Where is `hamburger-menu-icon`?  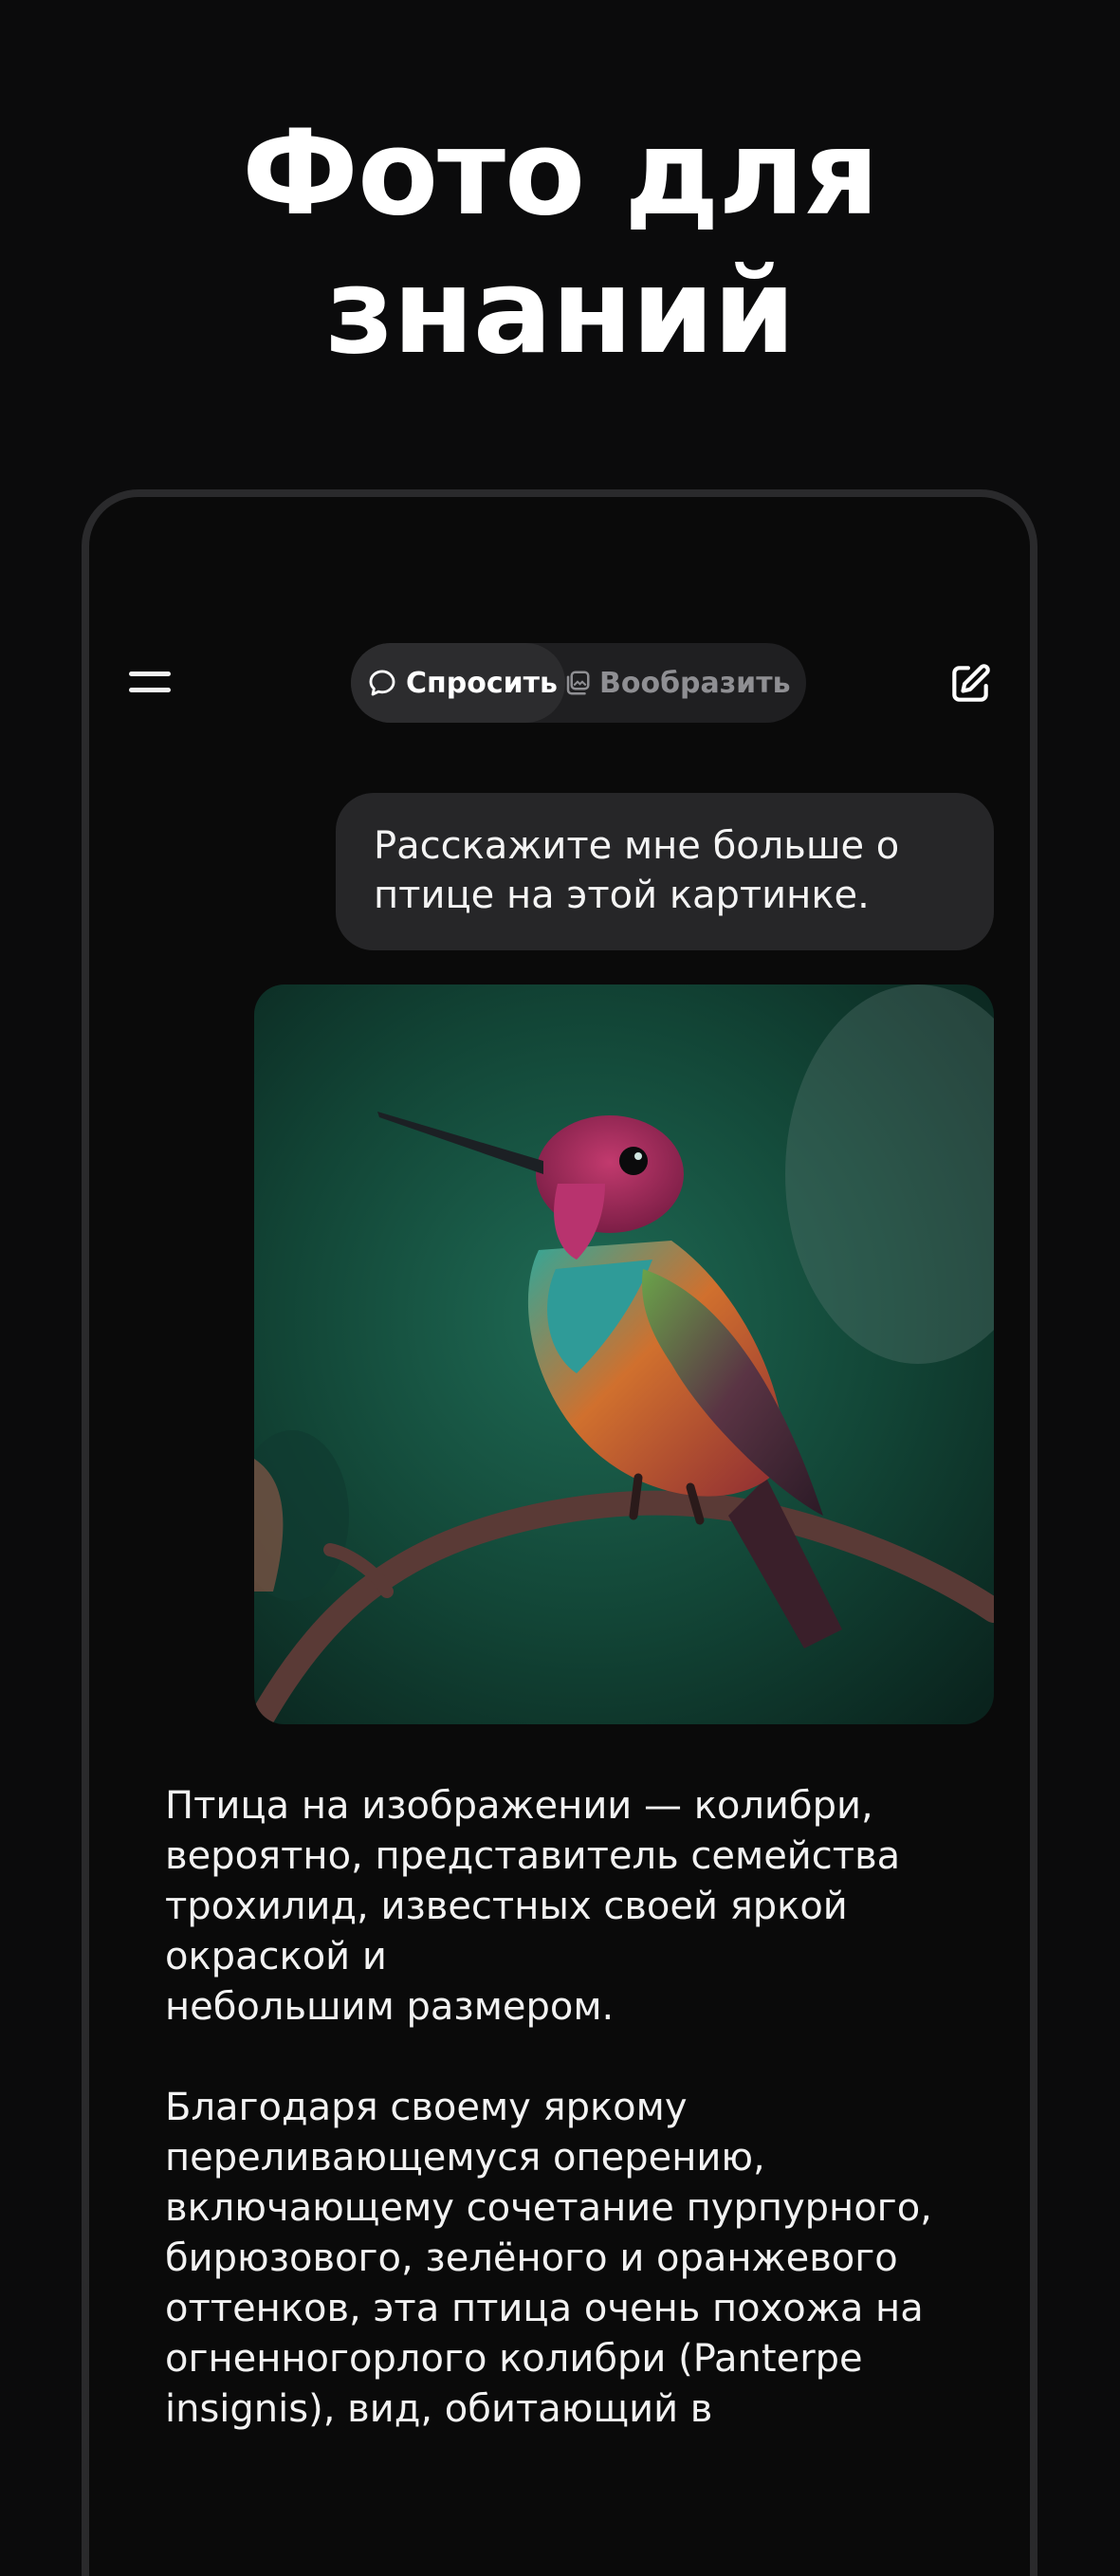 hamburger-menu-icon is located at coordinates (150, 682).